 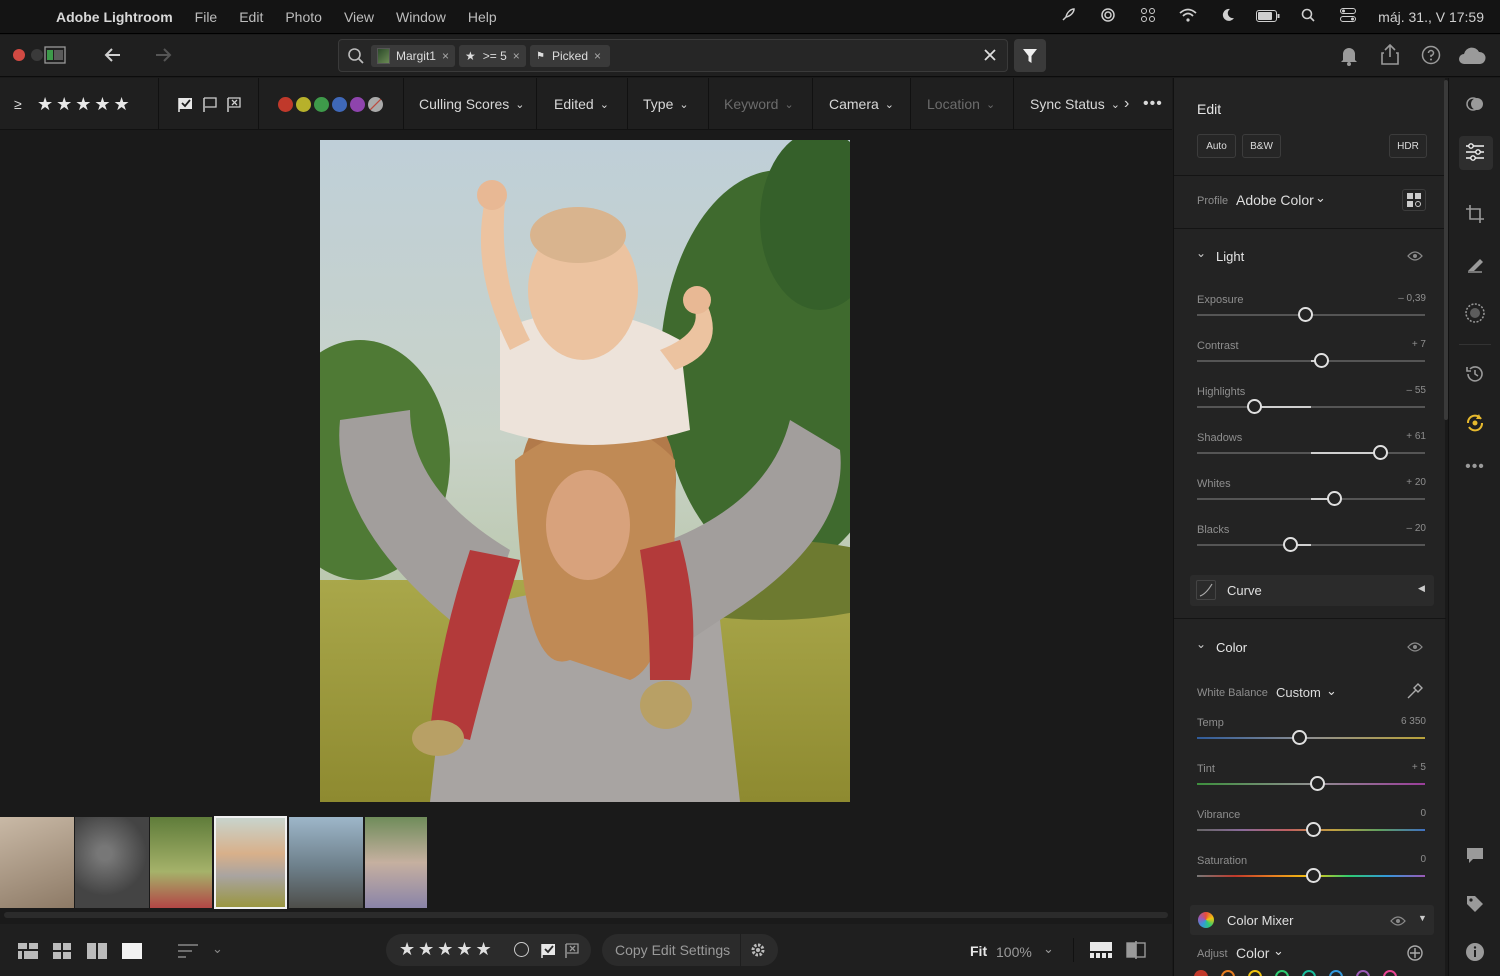 What do you see at coordinates (1261, 146) in the screenshot?
I see `bw-button: B&W` at bounding box center [1261, 146].